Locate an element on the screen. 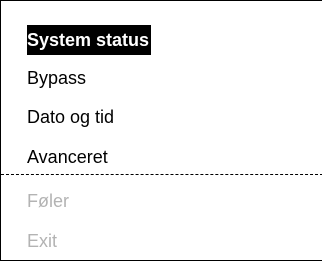 This screenshot has width=322, height=261. menu-item-date-time: Dato og tid is located at coordinates (70, 117).